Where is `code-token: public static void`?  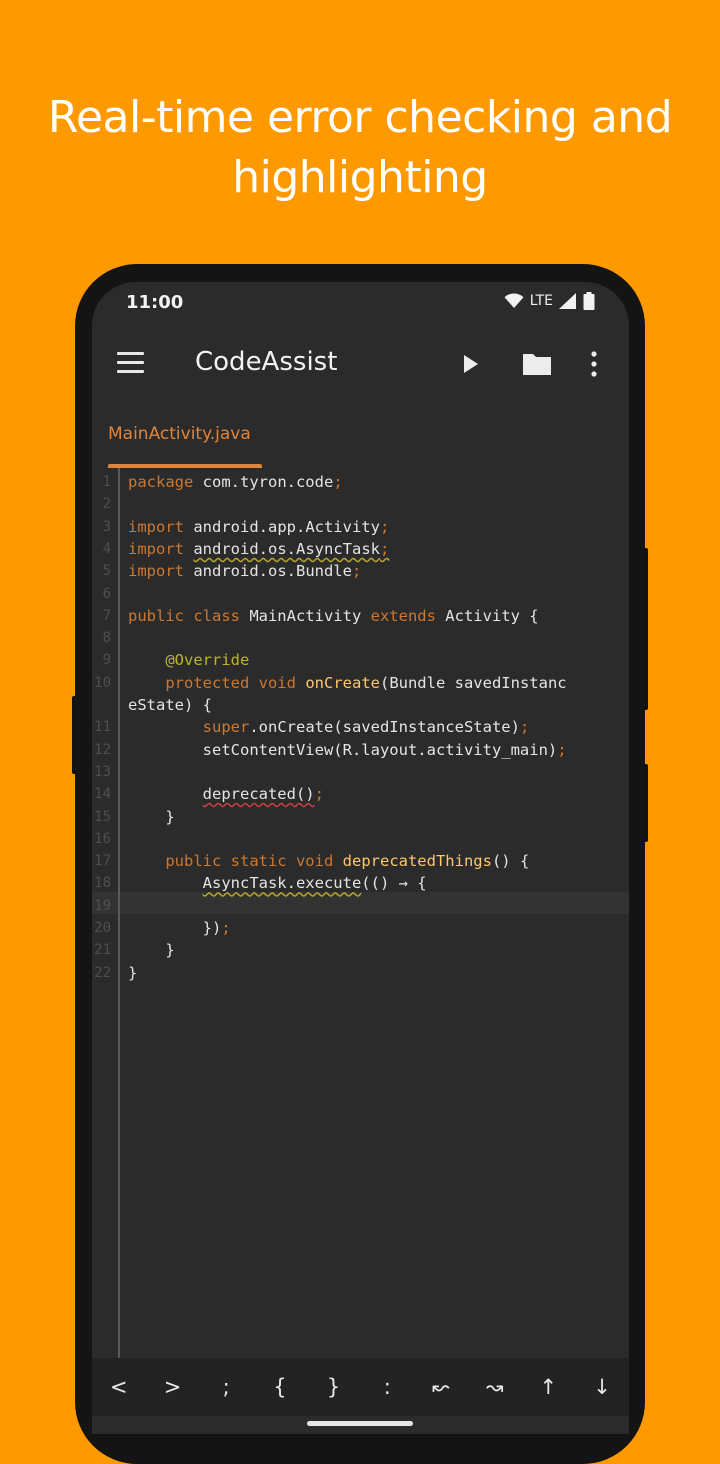 code-token: public static void is located at coordinates (249, 861).